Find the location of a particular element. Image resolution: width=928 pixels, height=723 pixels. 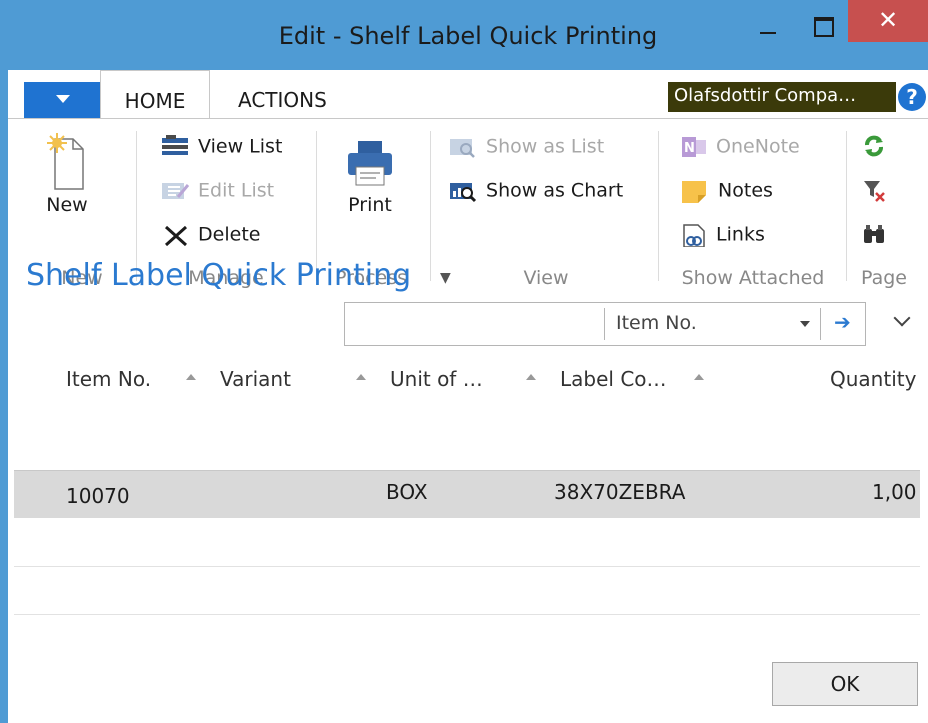

edit-list-button: Edit List is located at coordinates (217, 191).